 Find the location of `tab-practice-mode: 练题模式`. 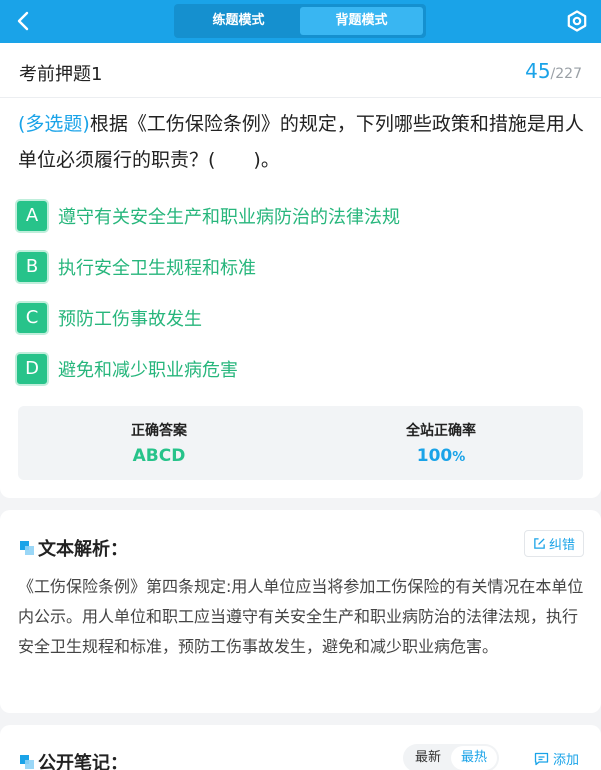

tab-practice-mode: 练题模式 is located at coordinates (238, 21).